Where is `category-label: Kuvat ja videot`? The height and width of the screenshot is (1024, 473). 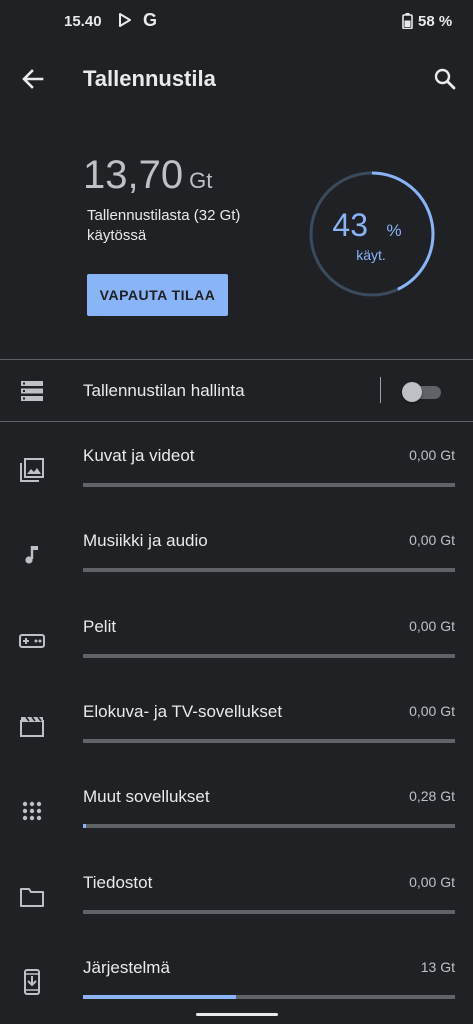 category-label: Kuvat ja videot is located at coordinates (139, 455).